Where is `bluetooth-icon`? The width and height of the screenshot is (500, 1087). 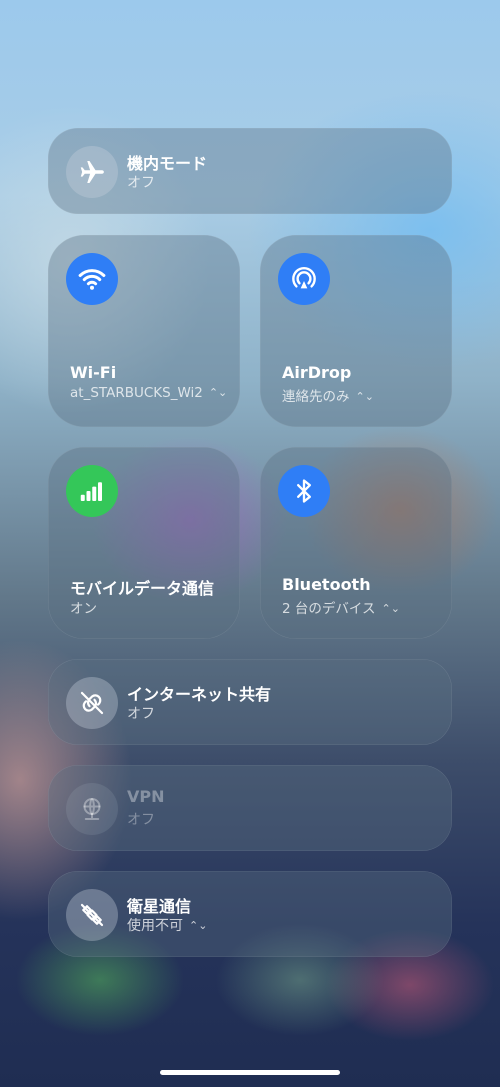 bluetooth-icon is located at coordinates (304, 491).